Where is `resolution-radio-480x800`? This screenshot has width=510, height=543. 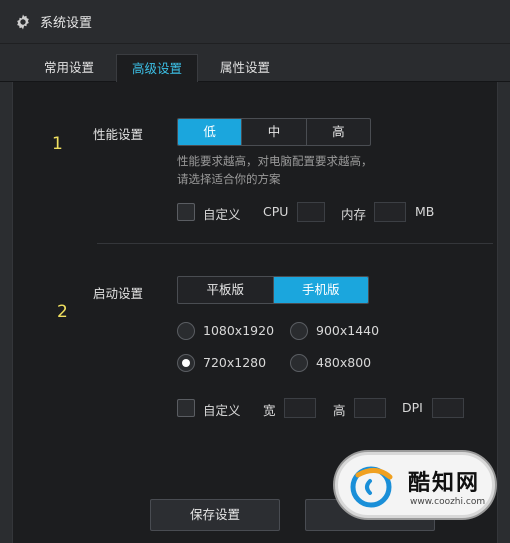
resolution-radio-480x800 is located at coordinates (299, 363).